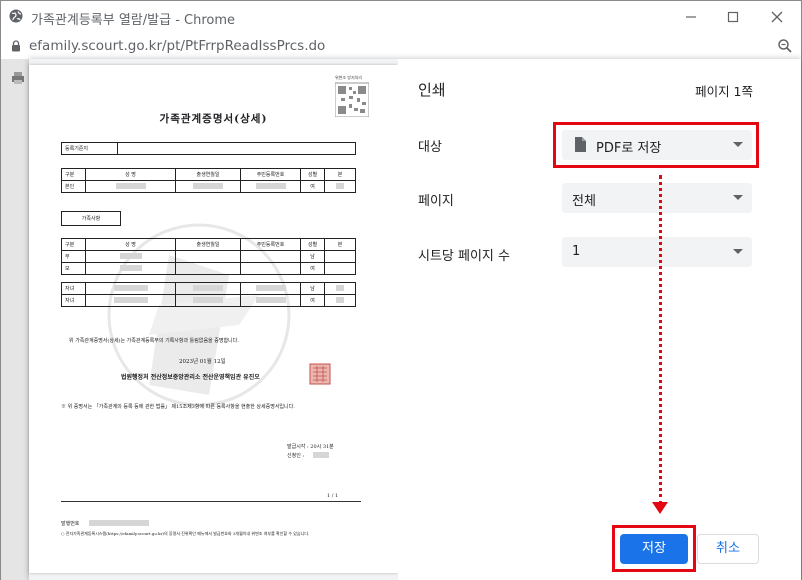 The width and height of the screenshot is (802, 580). I want to click on cancel-button: 취소, so click(728, 549).